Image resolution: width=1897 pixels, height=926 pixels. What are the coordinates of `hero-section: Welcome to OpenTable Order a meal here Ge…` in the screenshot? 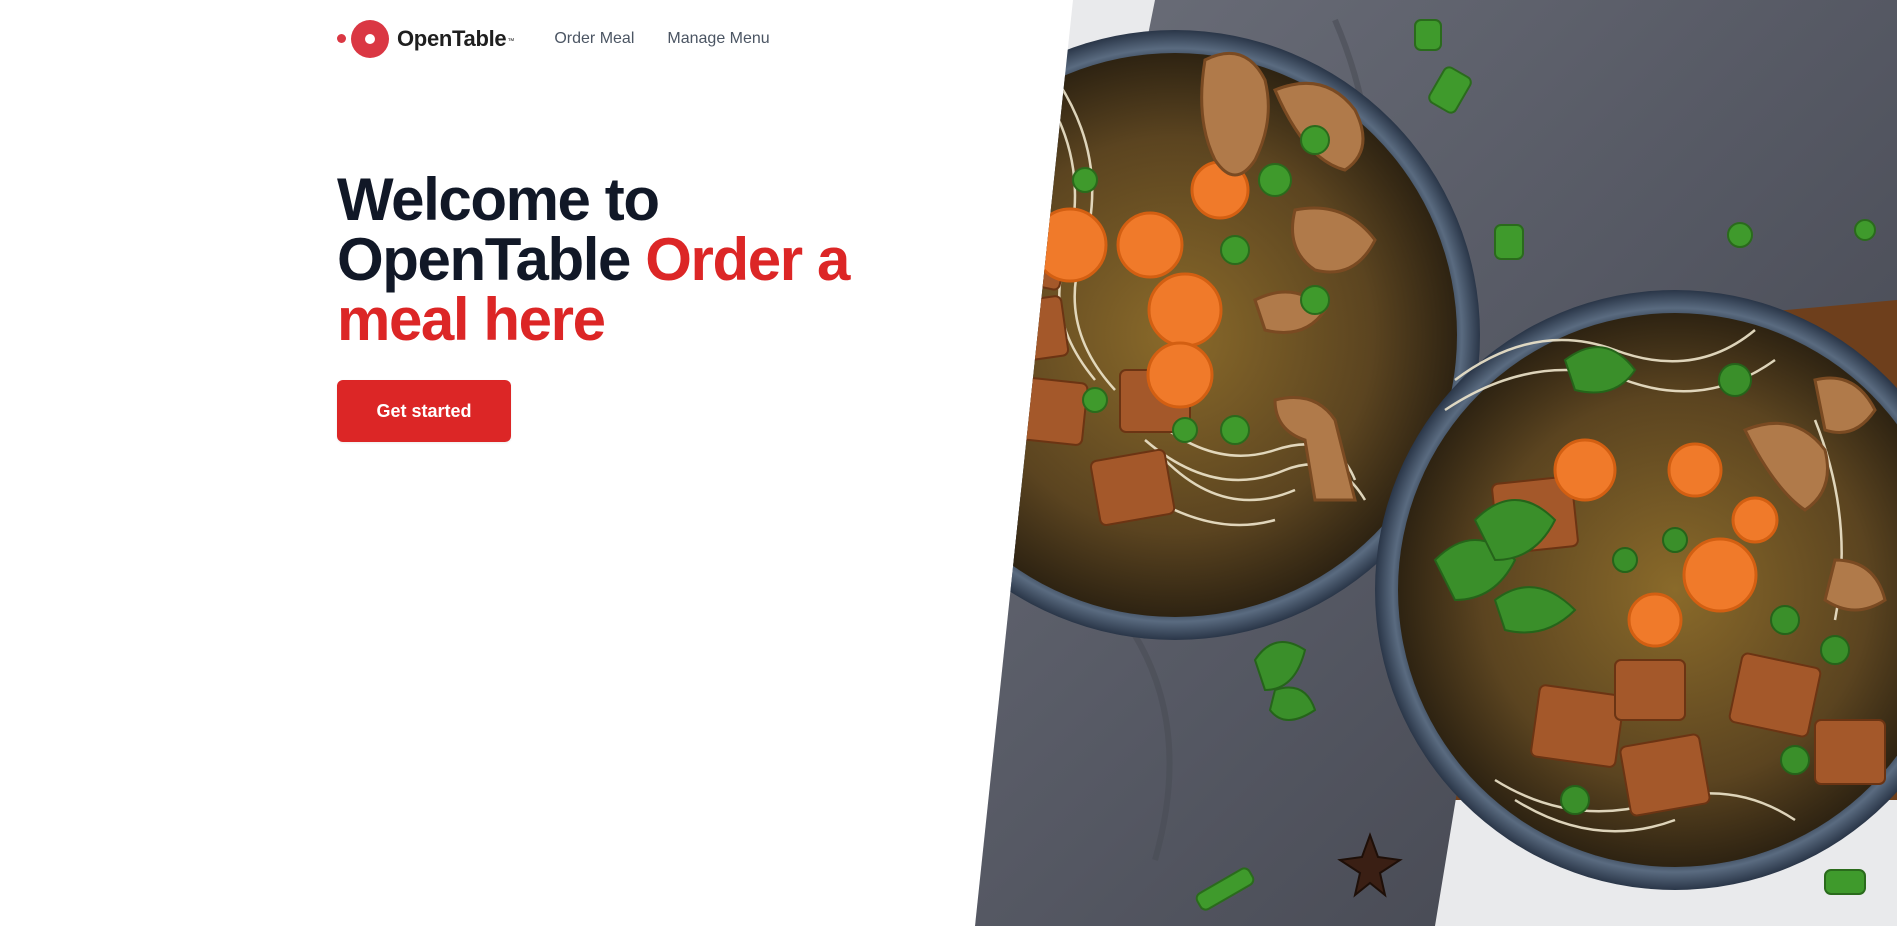 It's located at (647, 306).